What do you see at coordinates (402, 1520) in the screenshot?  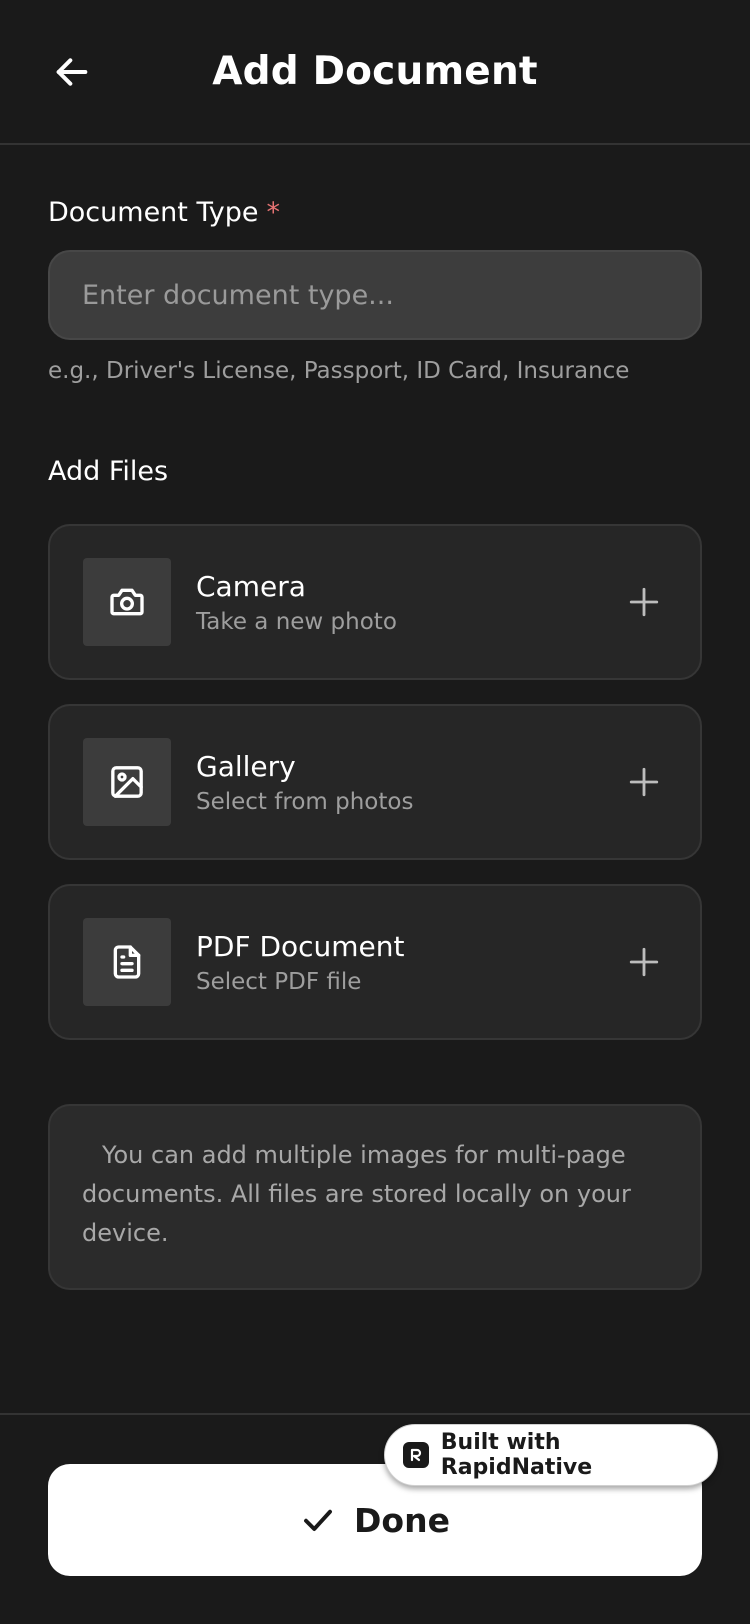 I see `done-button-label: Done` at bounding box center [402, 1520].